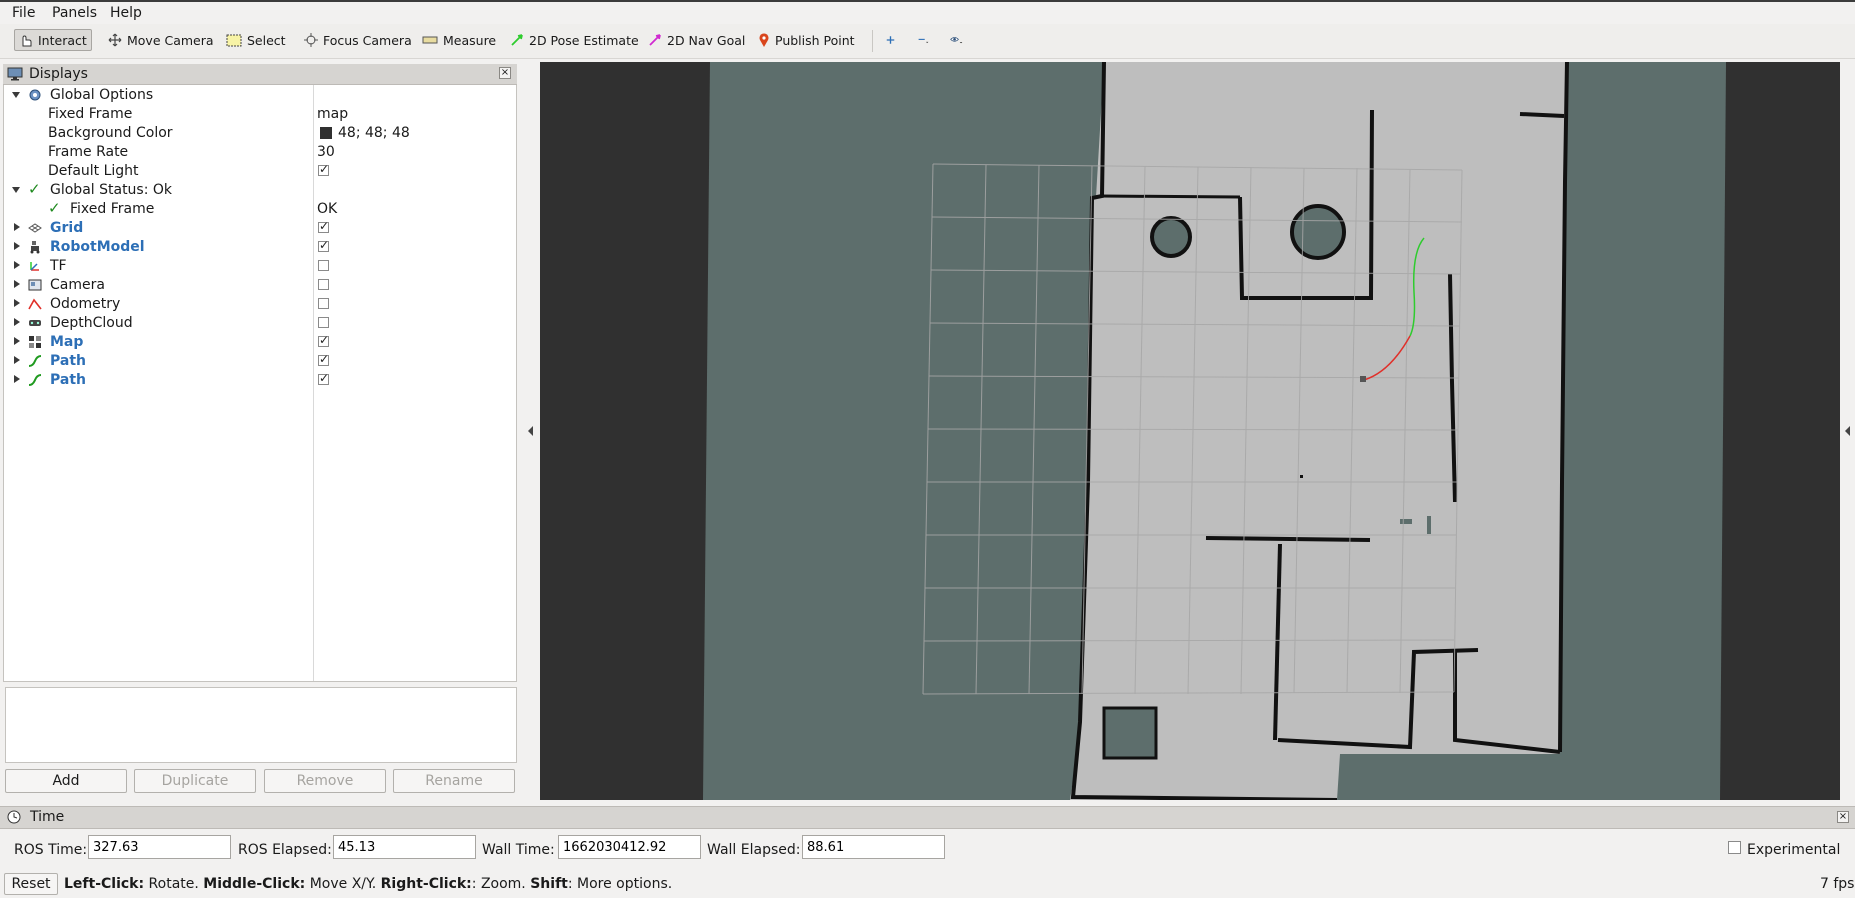  What do you see at coordinates (110, 133) in the screenshot?
I see `background-color-label: Background Color` at bounding box center [110, 133].